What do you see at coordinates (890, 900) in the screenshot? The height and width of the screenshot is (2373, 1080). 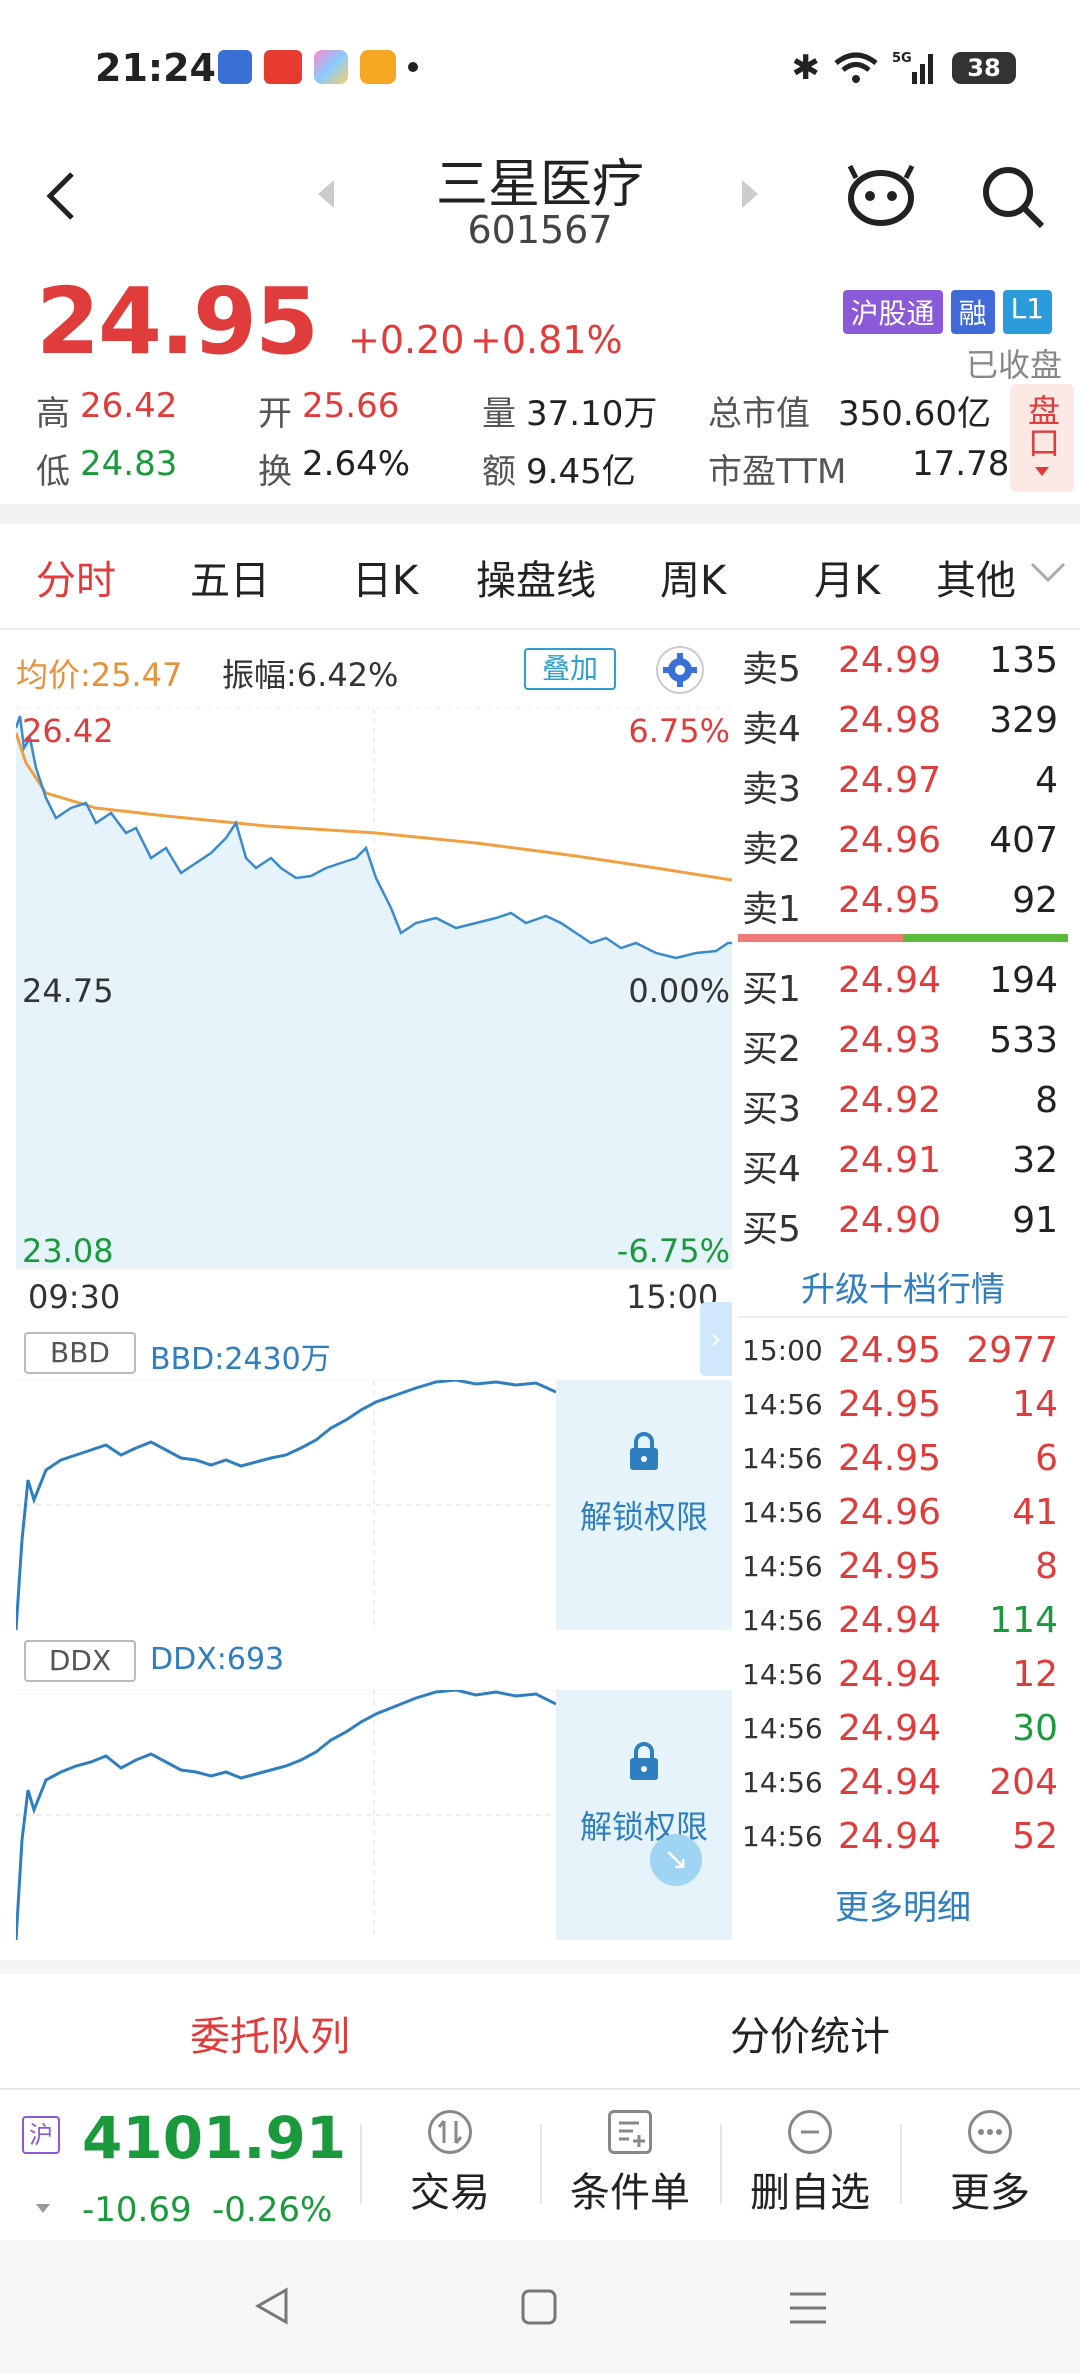 I see `ask-price: 24.95` at bounding box center [890, 900].